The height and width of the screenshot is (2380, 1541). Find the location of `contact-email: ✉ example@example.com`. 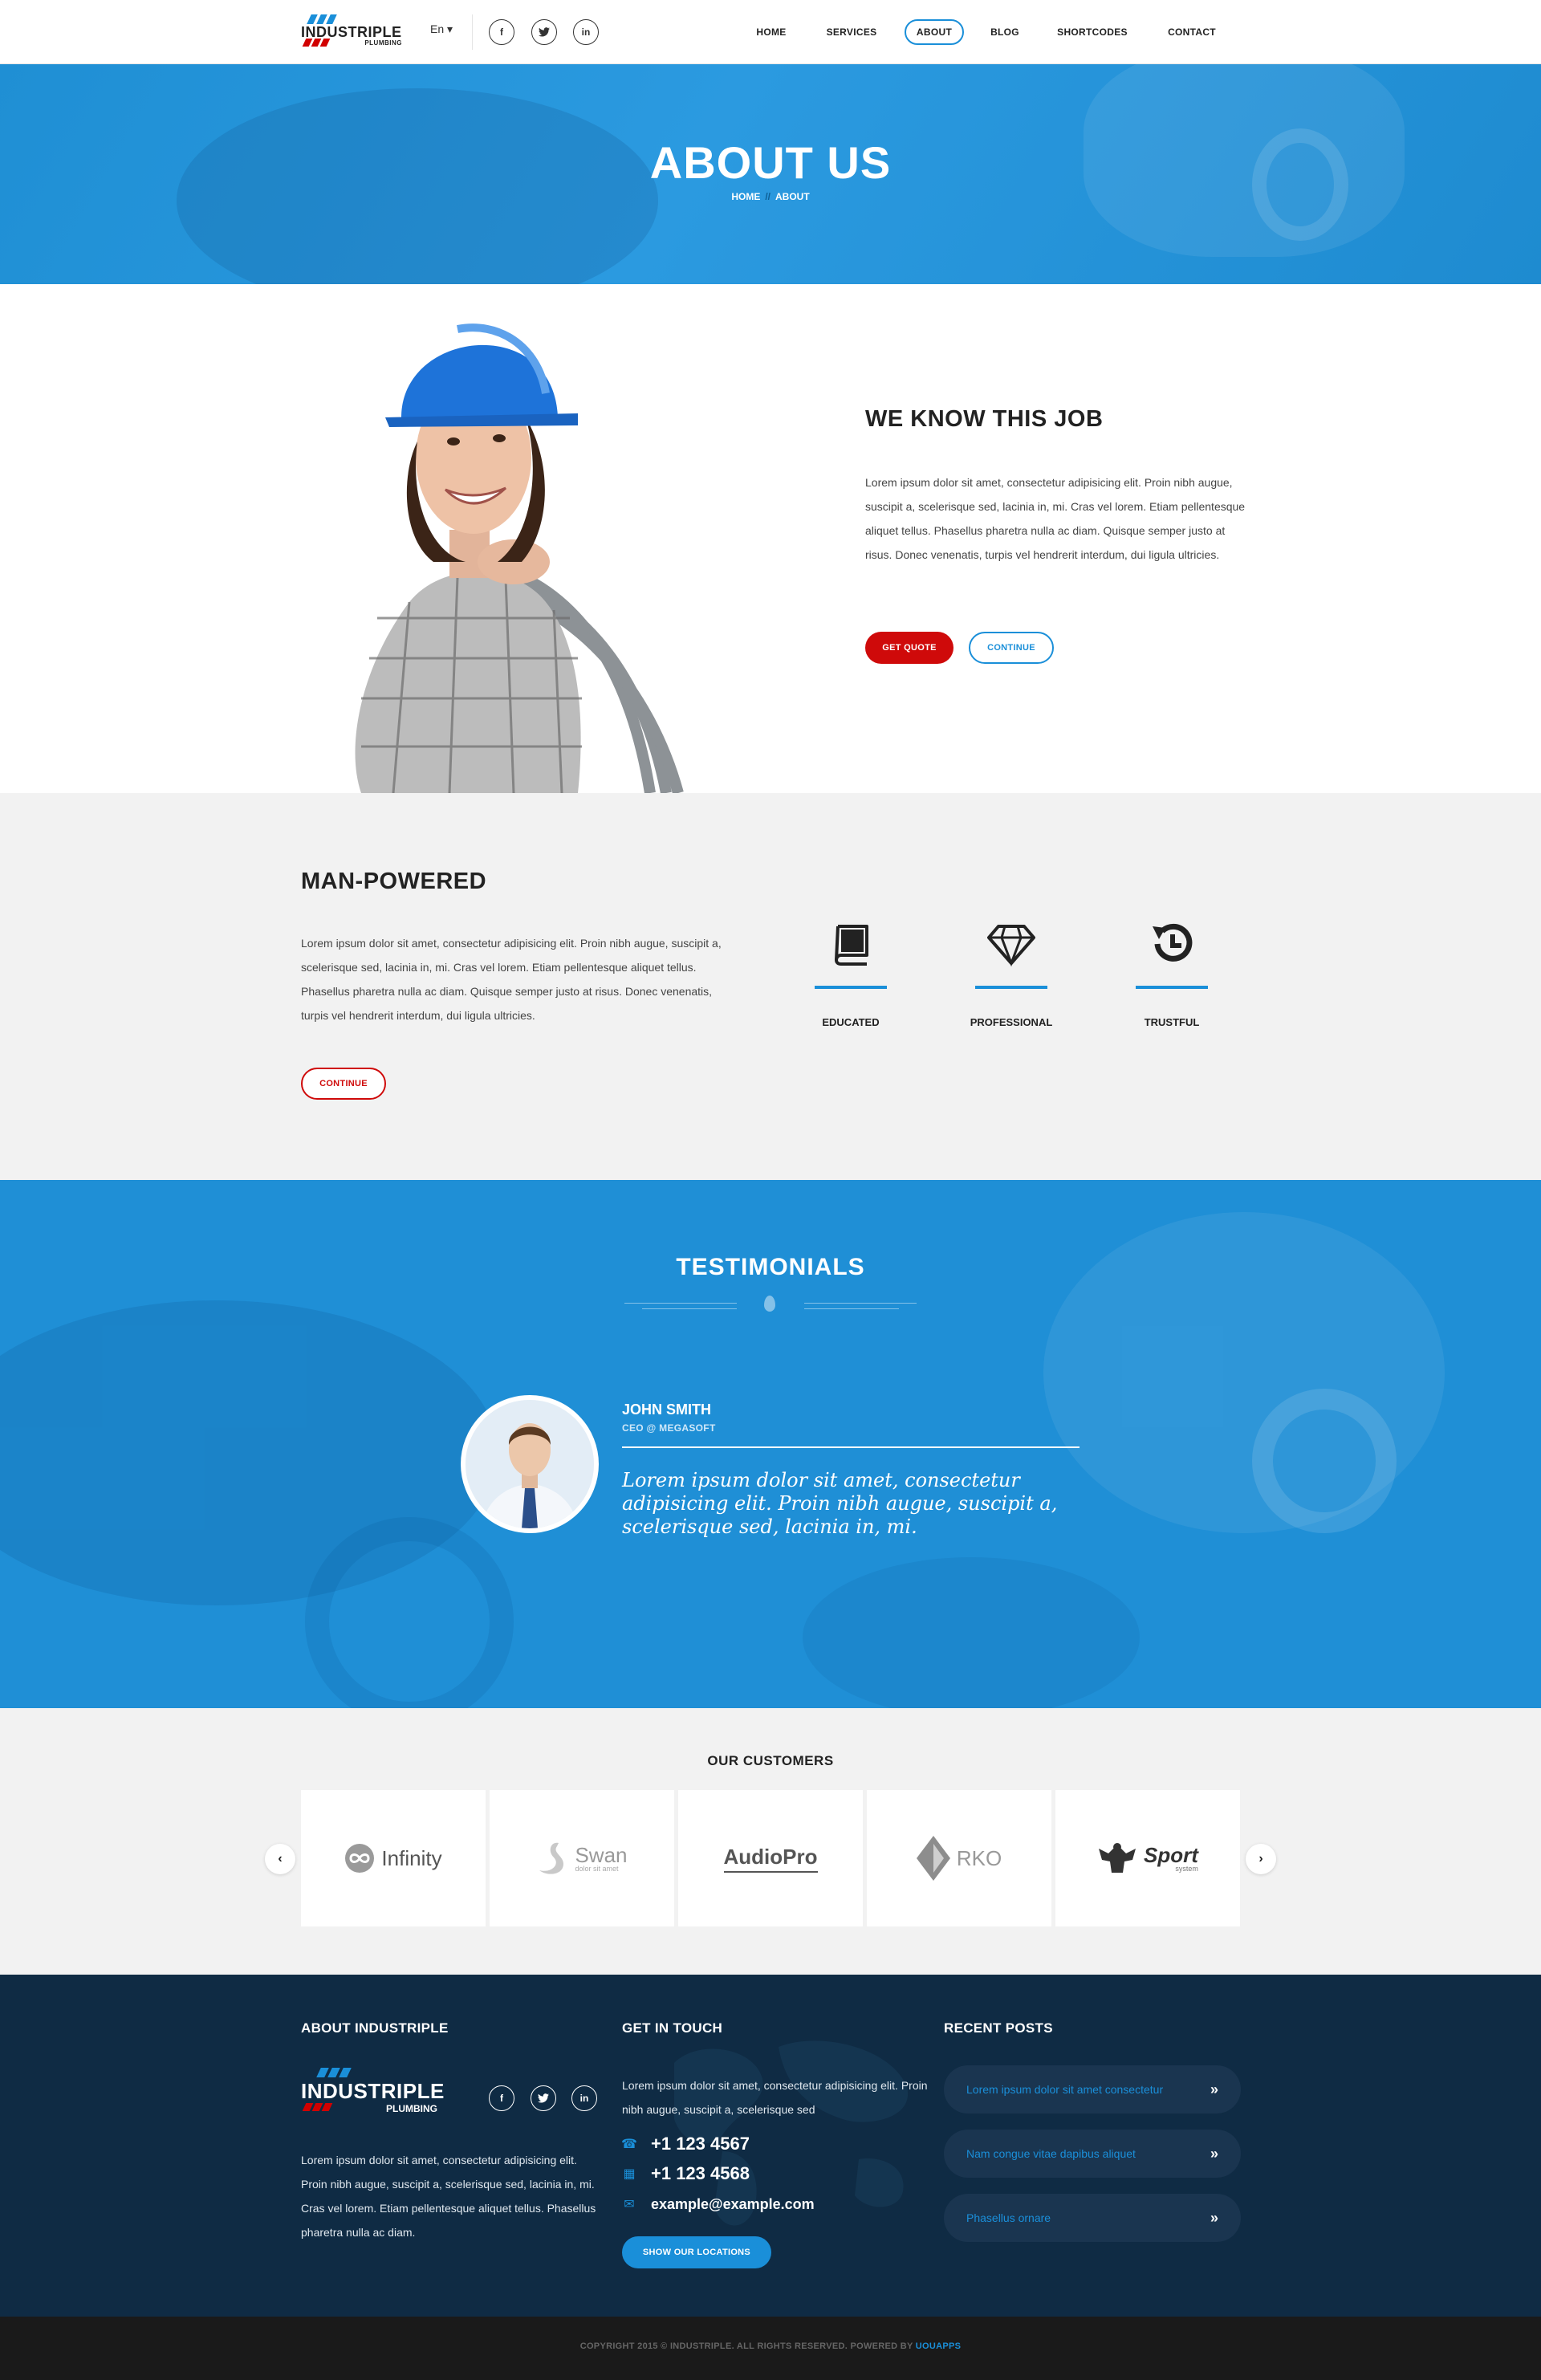

contact-email: ✉ example@example.com is located at coordinates (718, 2204).